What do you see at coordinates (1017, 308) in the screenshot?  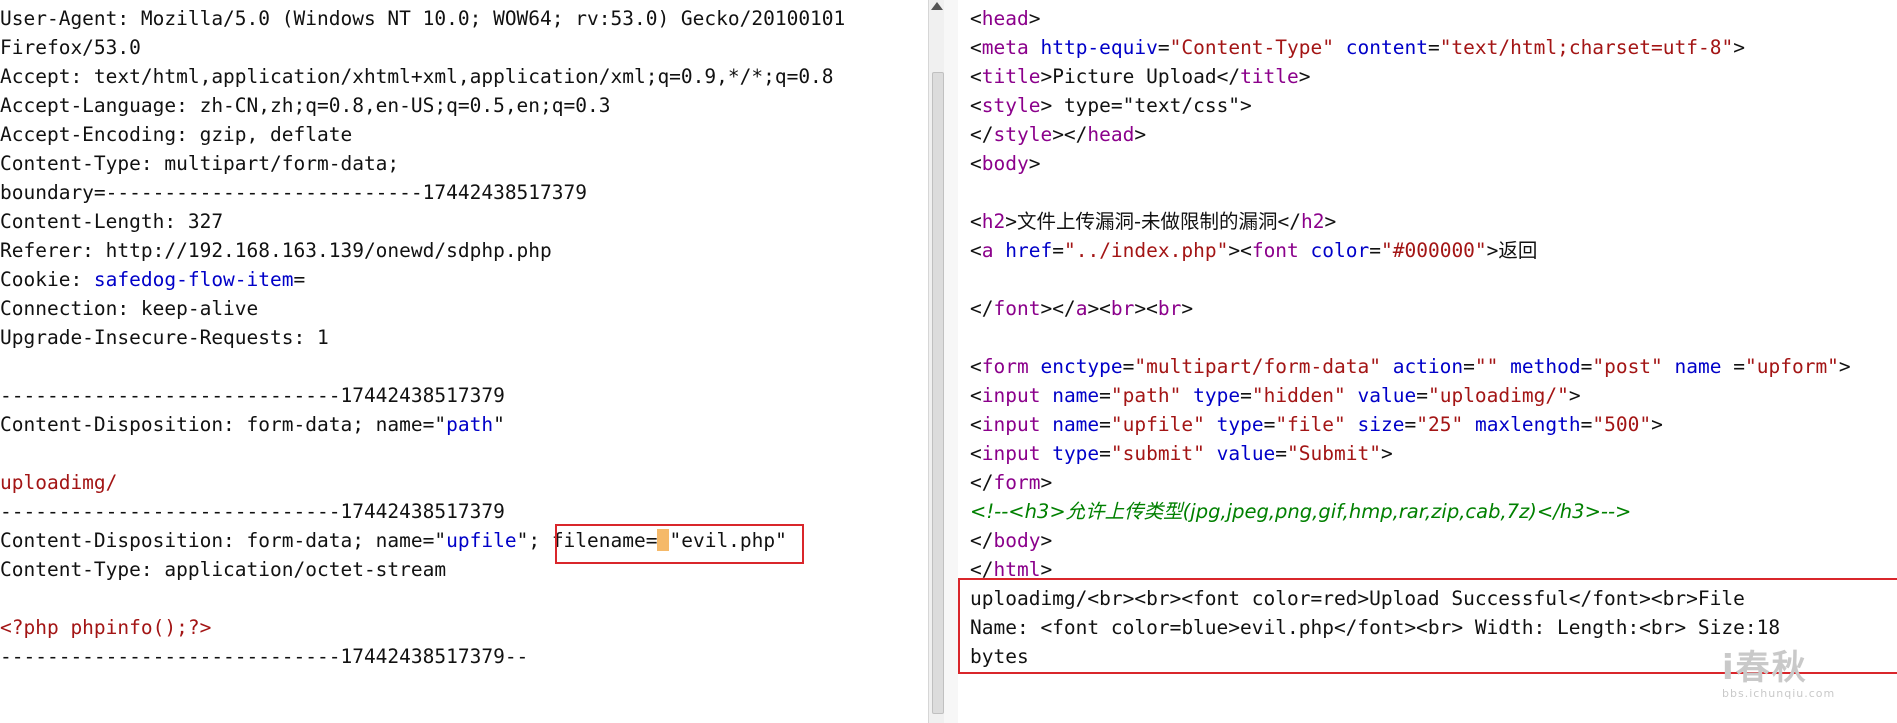 I see `tag-font-close: font` at bounding box center [1017, 308].